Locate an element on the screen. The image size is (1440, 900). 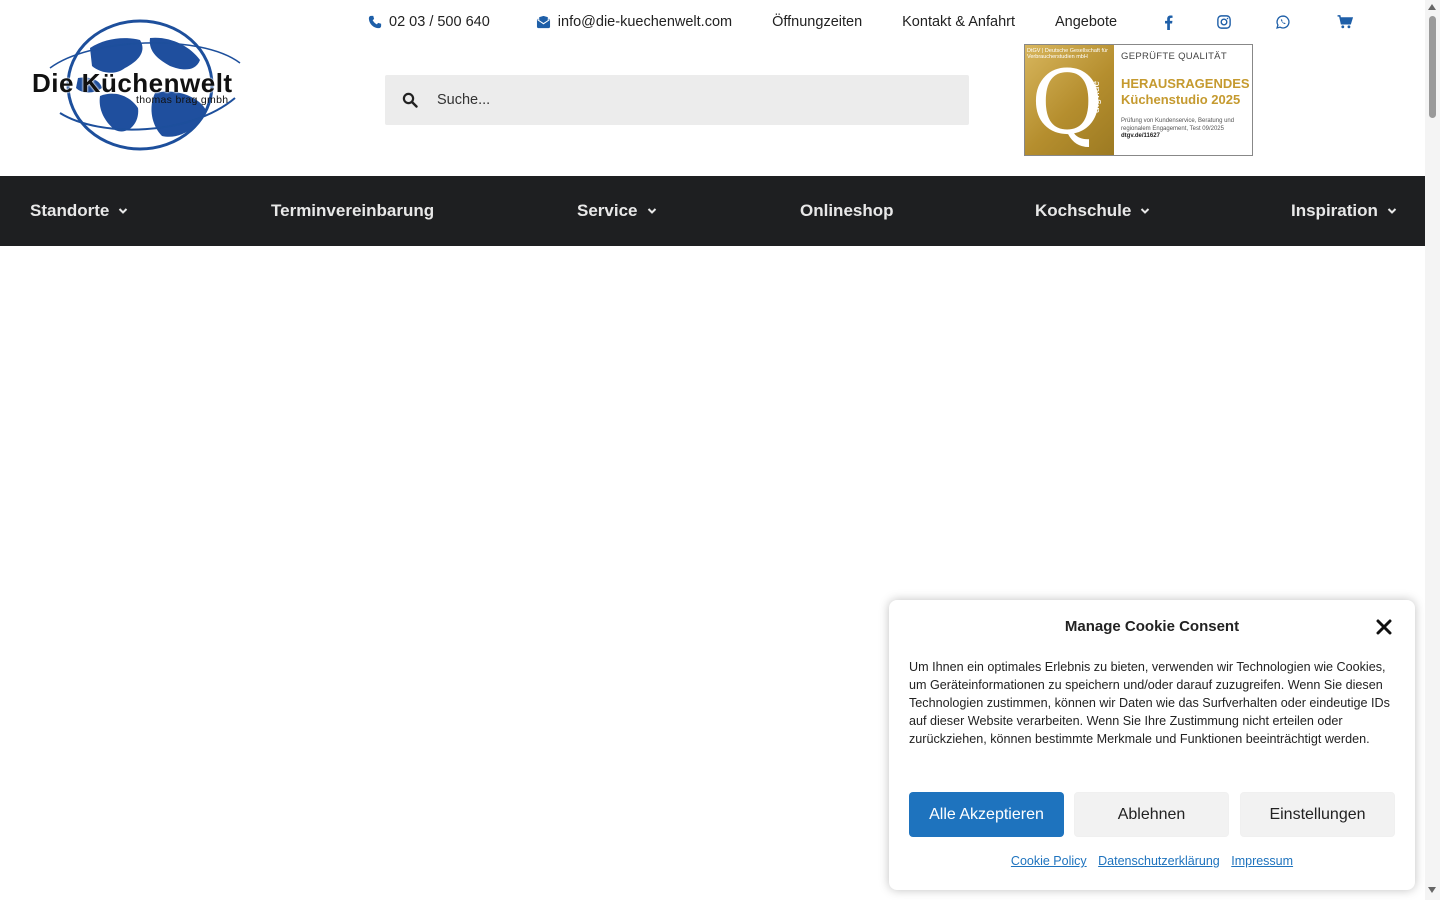
badge-ref: dtgv.de/11627 is located at coordinates (1140, 136).